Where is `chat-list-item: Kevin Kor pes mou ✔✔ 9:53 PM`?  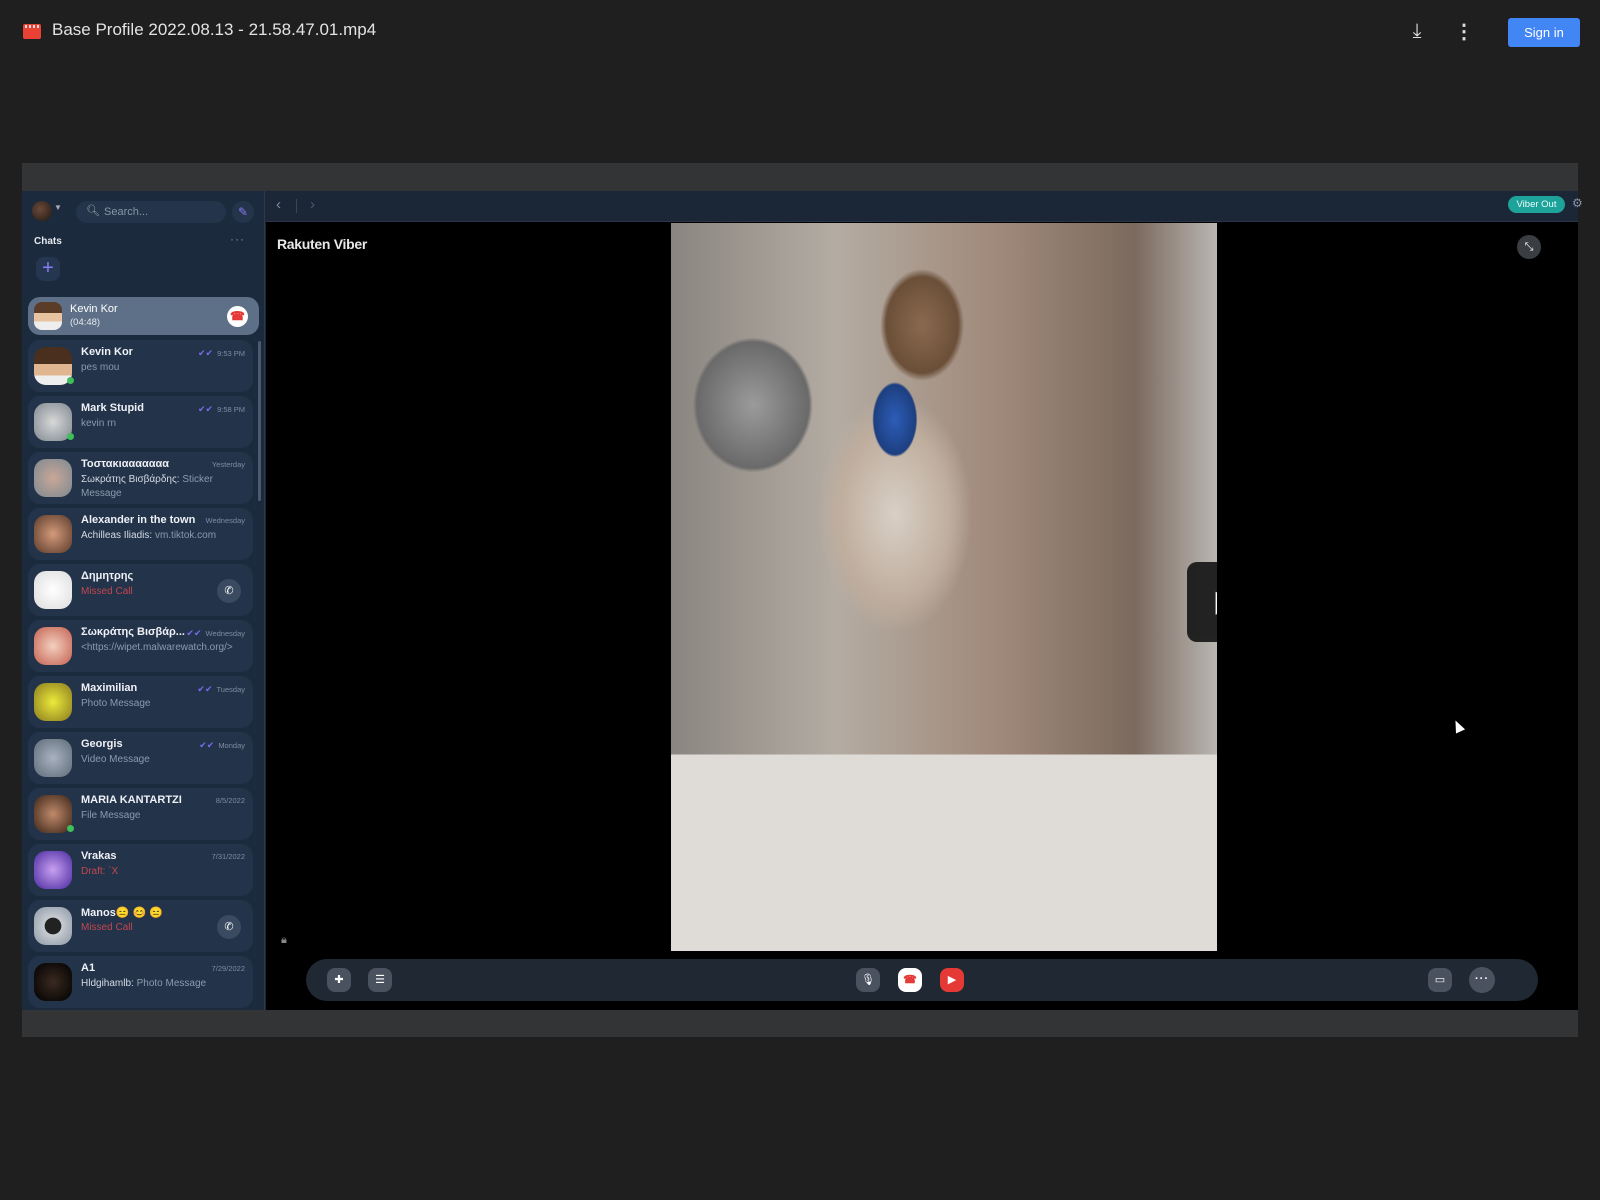 chat-list-item: Kevin Kor pes mou ✔✔ 9:53 PM is located at coordinates (140, 366).